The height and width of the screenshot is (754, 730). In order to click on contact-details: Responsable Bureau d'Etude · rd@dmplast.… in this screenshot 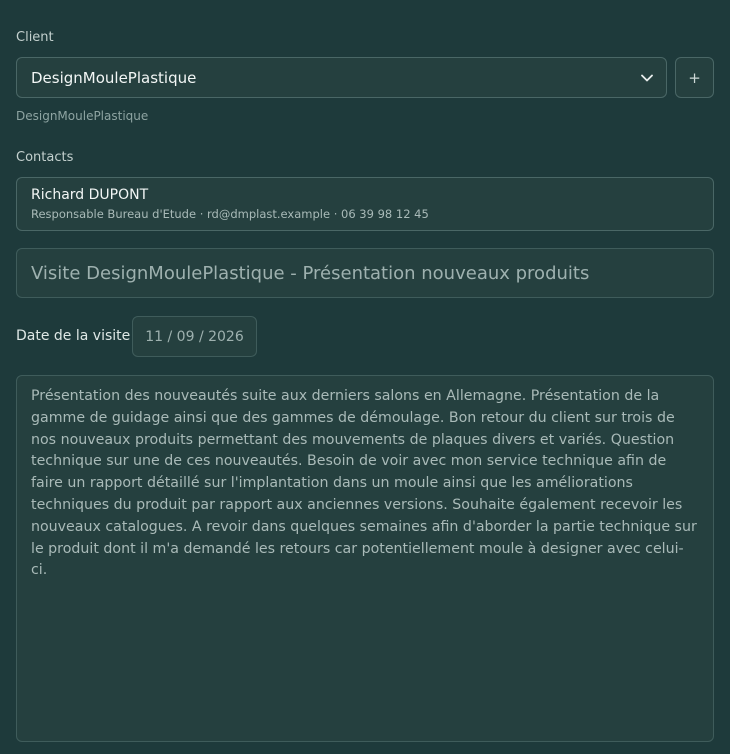, I will do `click(230, 214)`.